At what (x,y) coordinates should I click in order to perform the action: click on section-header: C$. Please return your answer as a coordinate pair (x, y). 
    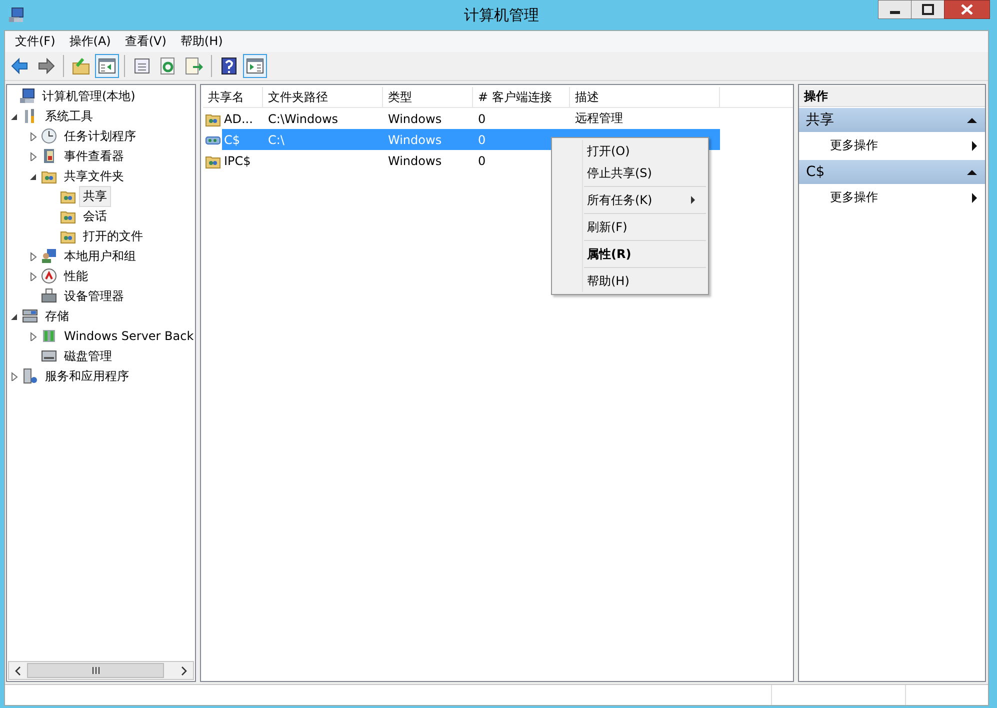
    Looking at the image, I should click on (892, 172).